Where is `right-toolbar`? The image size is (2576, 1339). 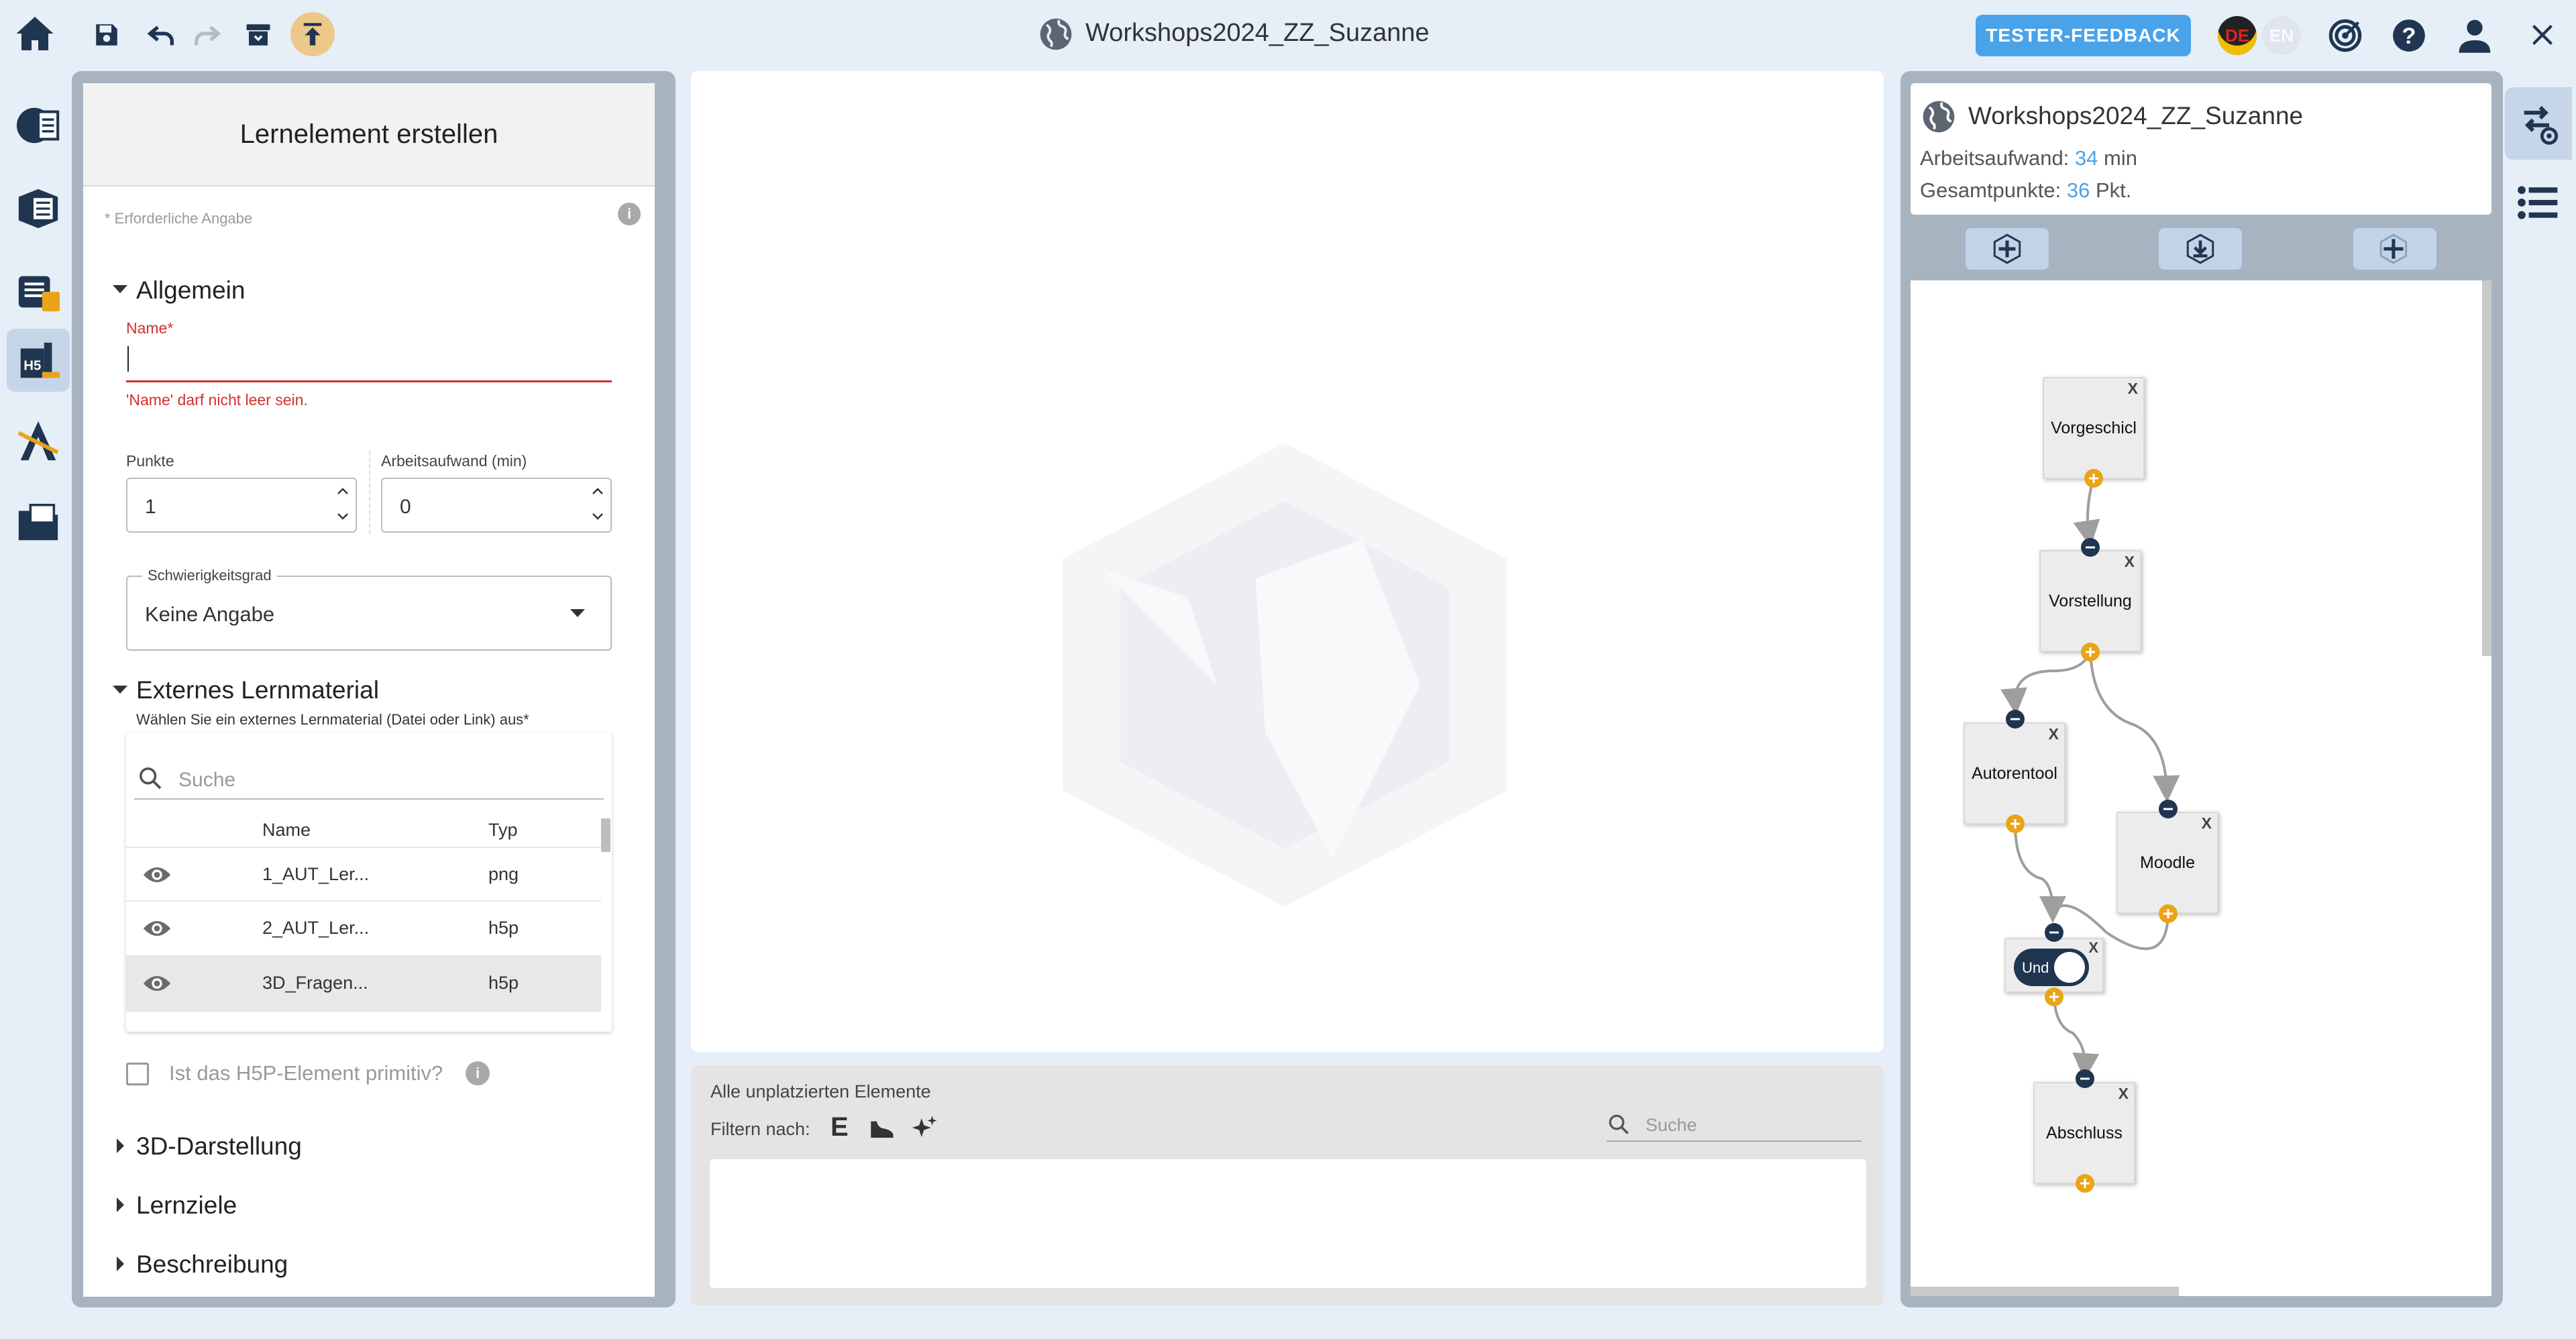
right-toolbar is located at coordinates (2540, 703).